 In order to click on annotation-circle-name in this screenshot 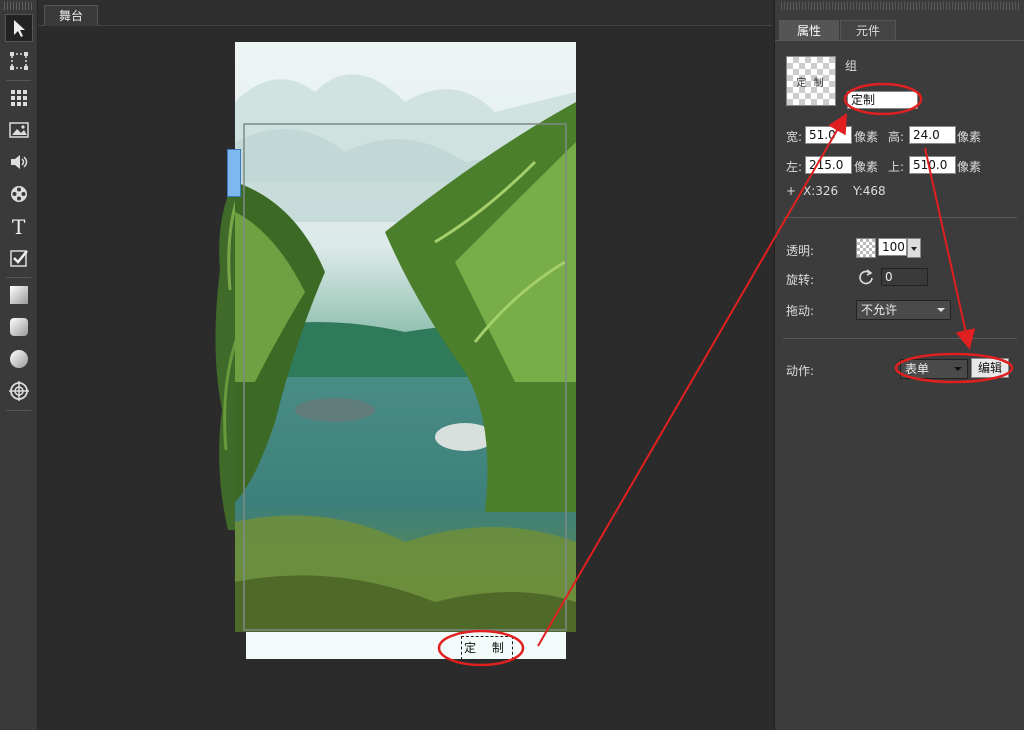, I will do `click(883, 99)`.